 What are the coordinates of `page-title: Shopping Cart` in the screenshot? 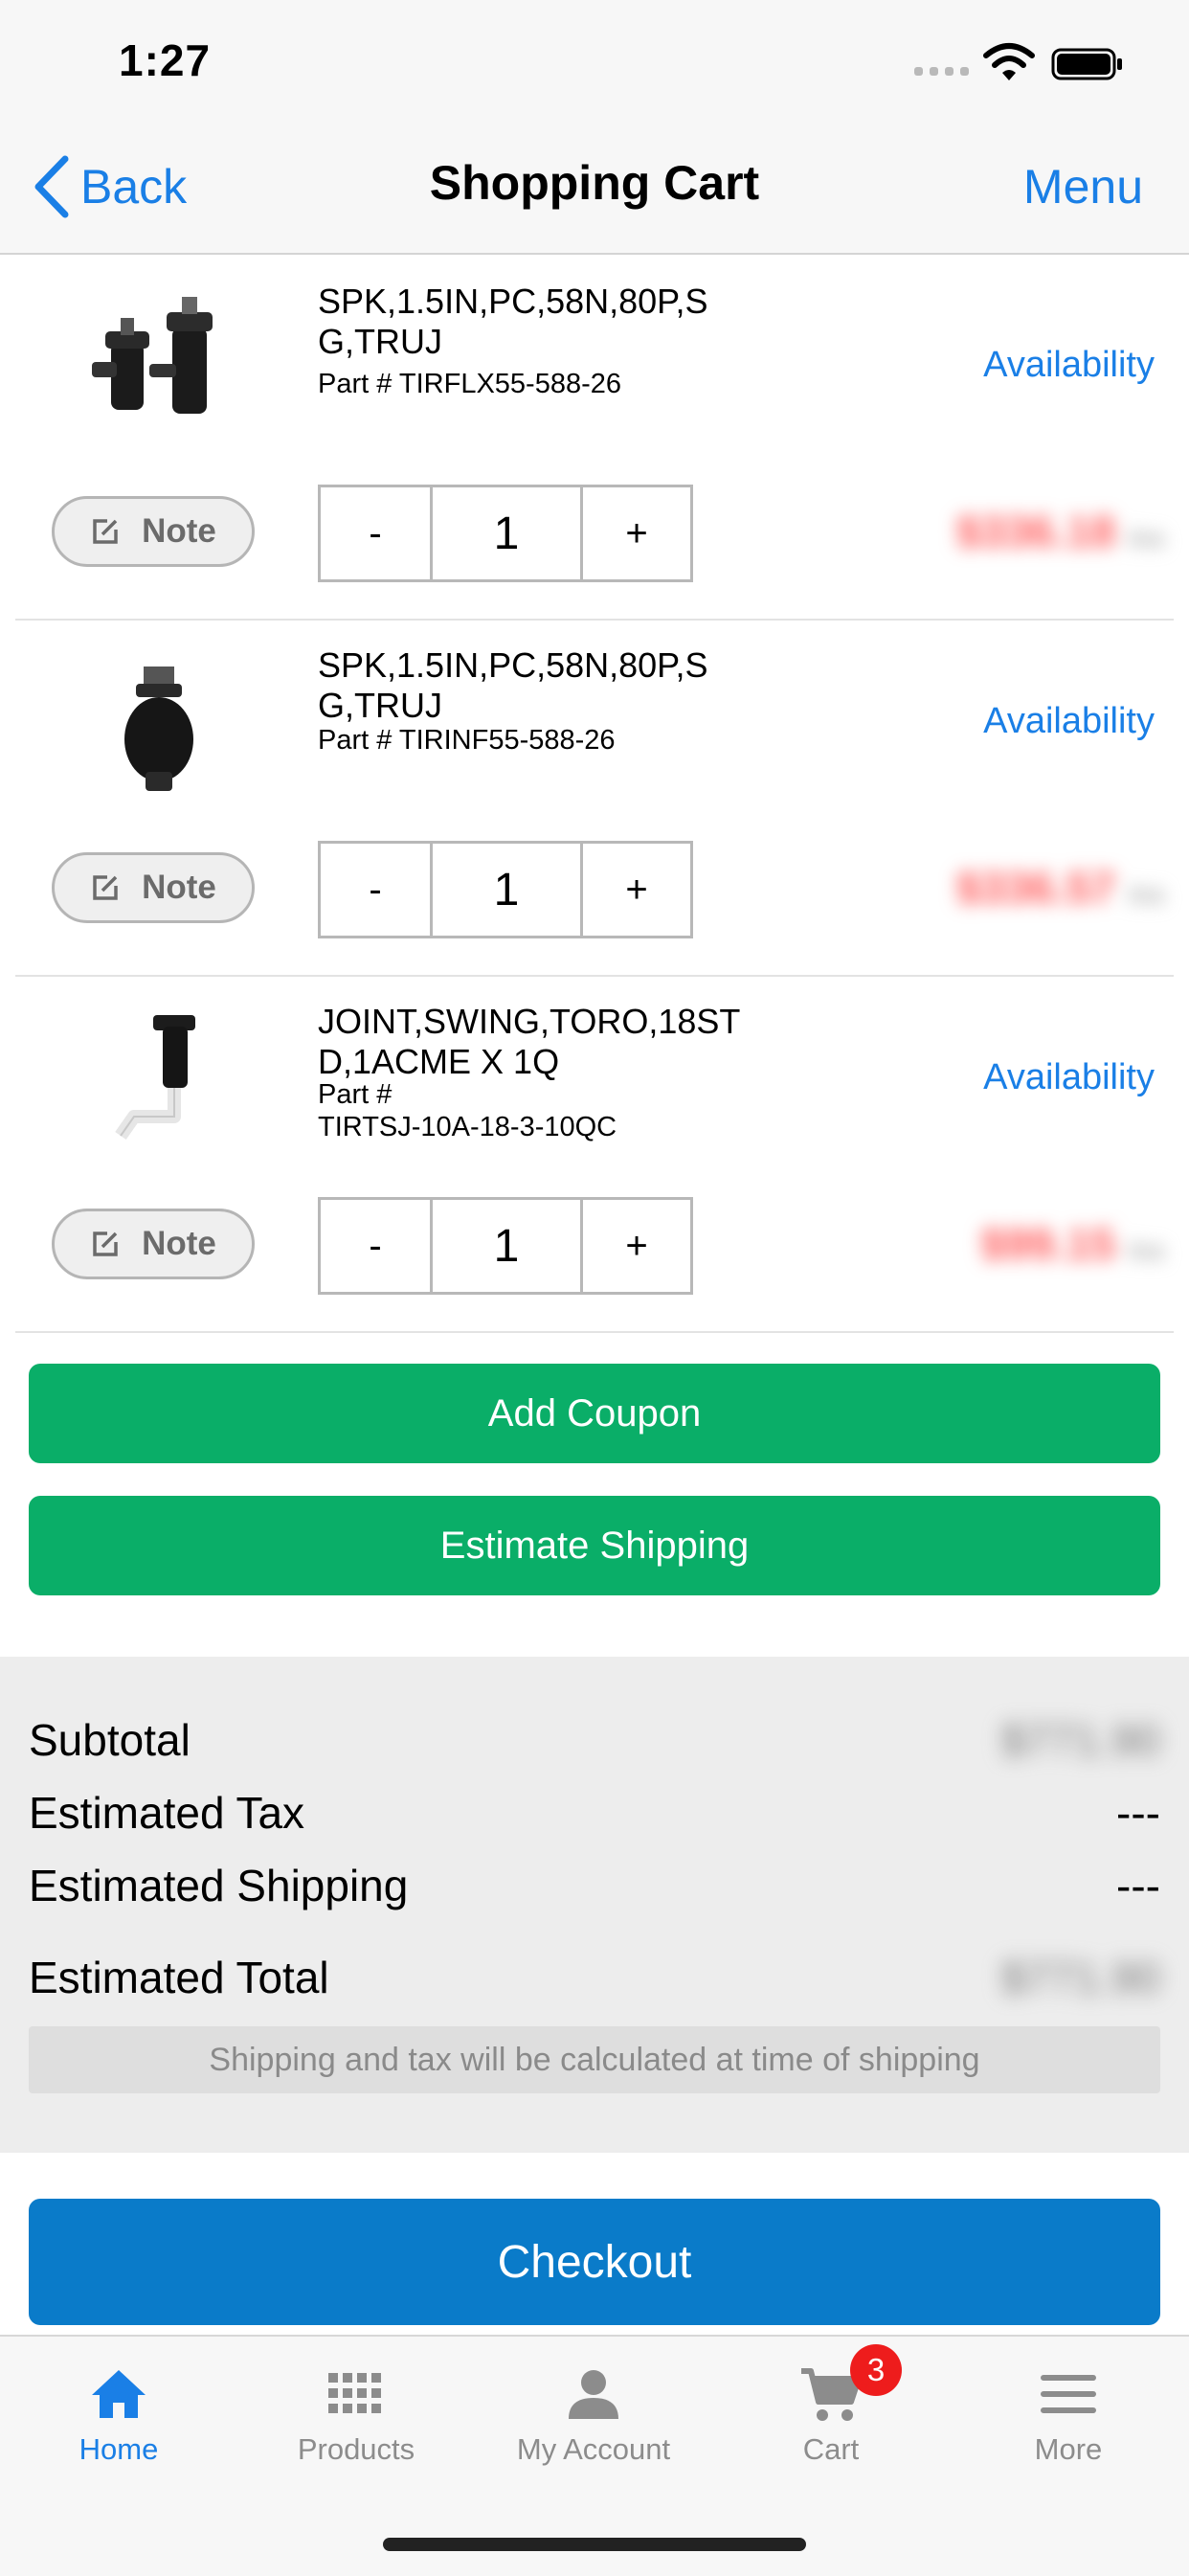 It's located at (594, 183).